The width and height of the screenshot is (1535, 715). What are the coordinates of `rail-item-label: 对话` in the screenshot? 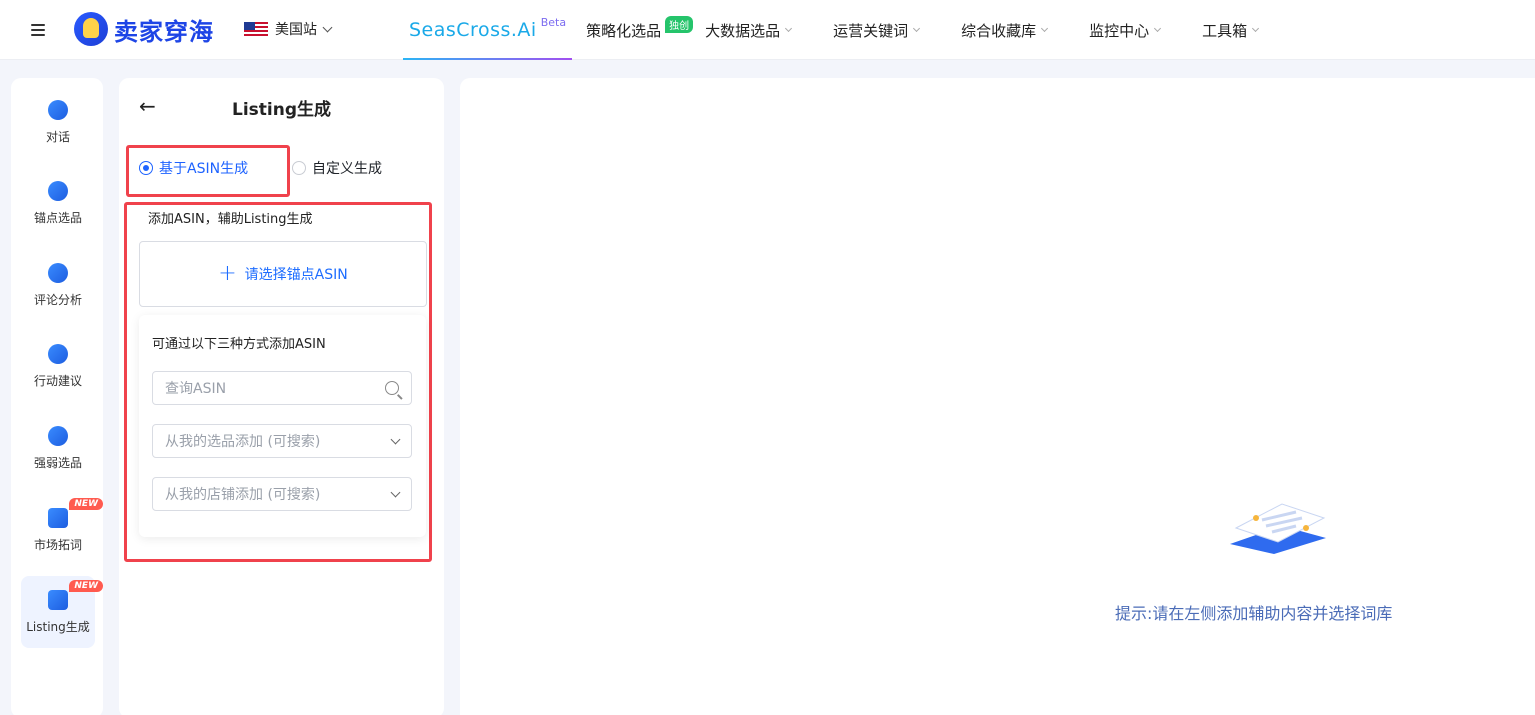 It's located at (57, 136).